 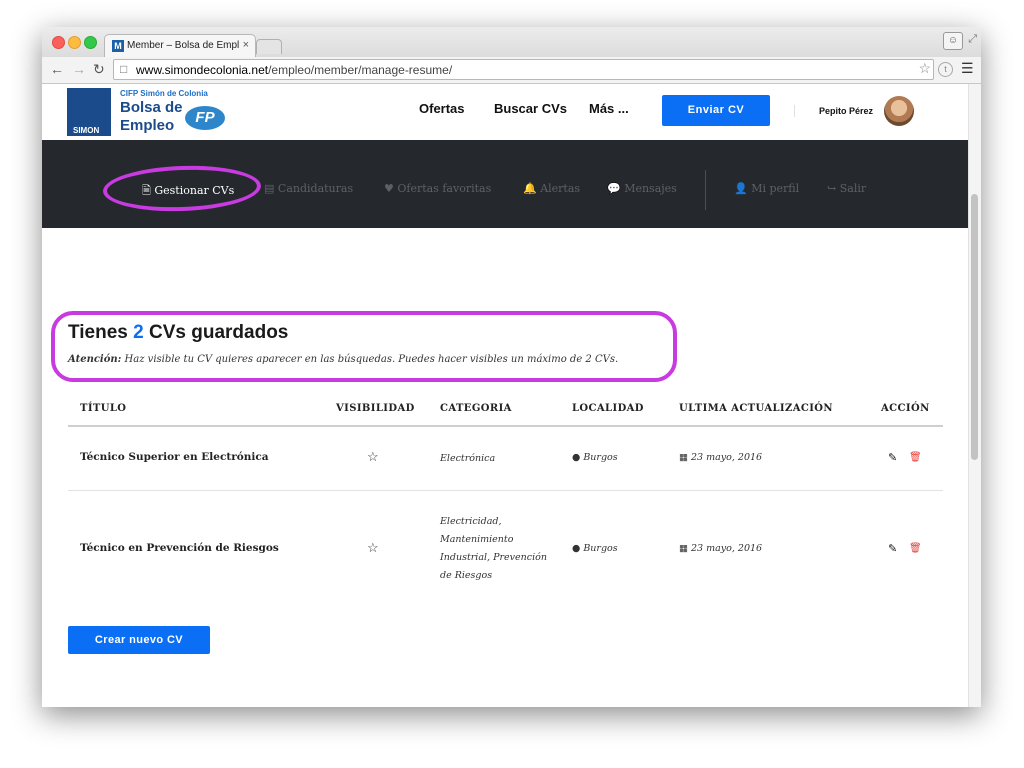 I want to click on column-header-actualizacion: ULTIMA ACTUALIZACIÓN, so click(x=756, y=408).